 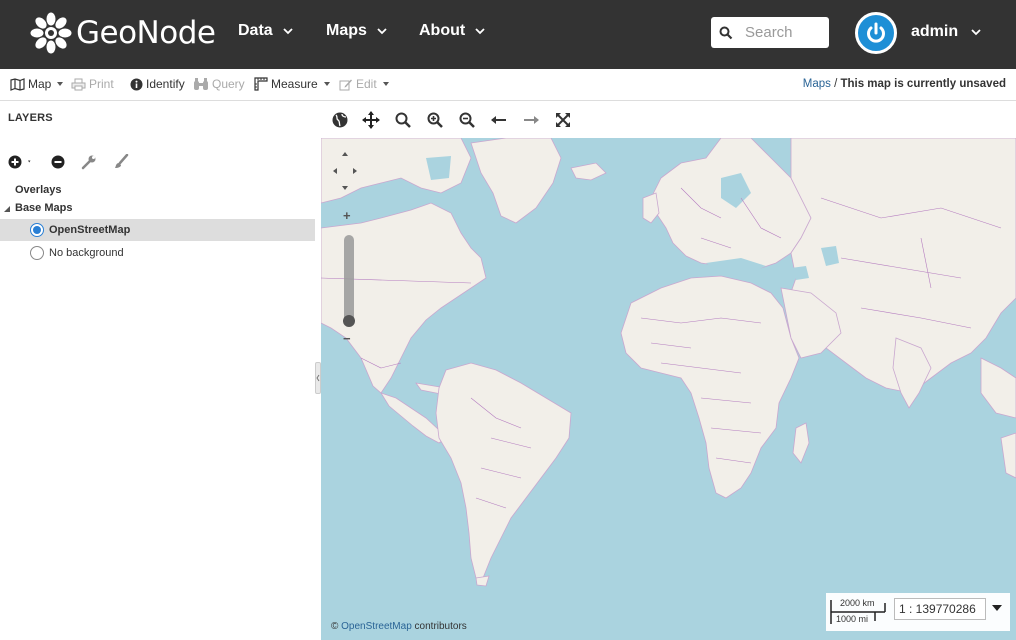 I want to click on measure-label: Measure, so click(x=294, y=84).